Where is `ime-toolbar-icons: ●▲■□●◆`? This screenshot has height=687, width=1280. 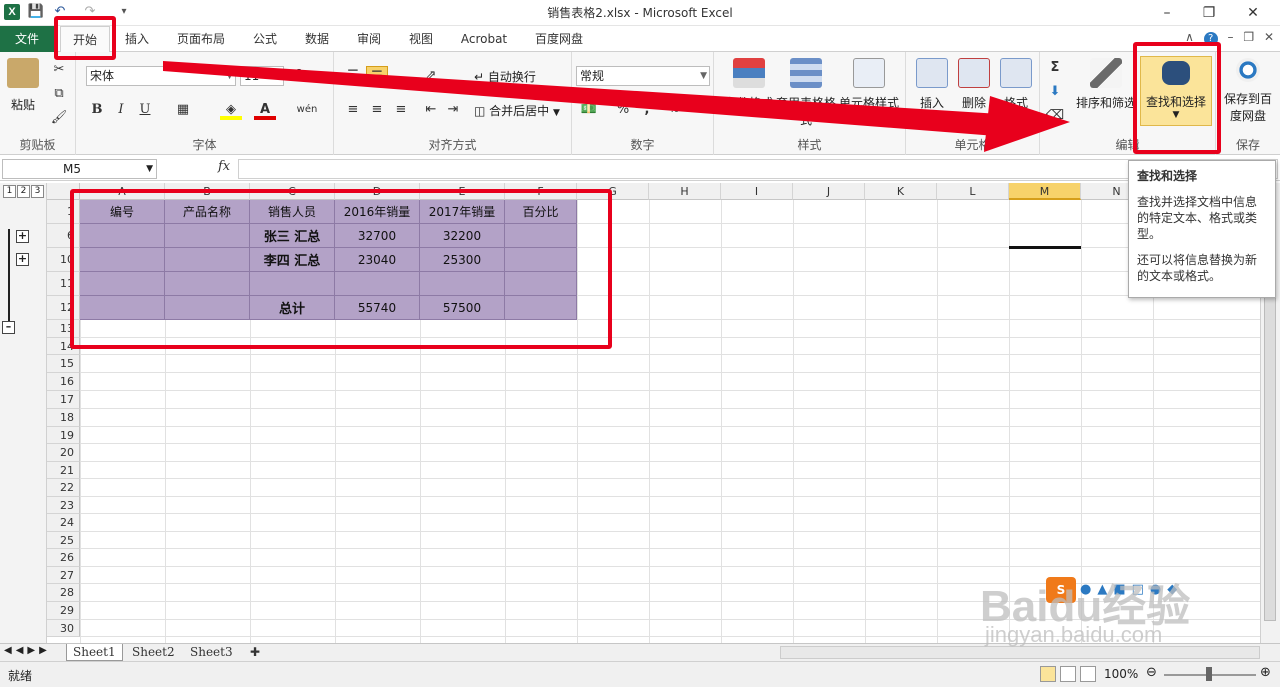
ime-toolbar-icons: ●▲■□●◆ is located at coordinates (1131, 589).